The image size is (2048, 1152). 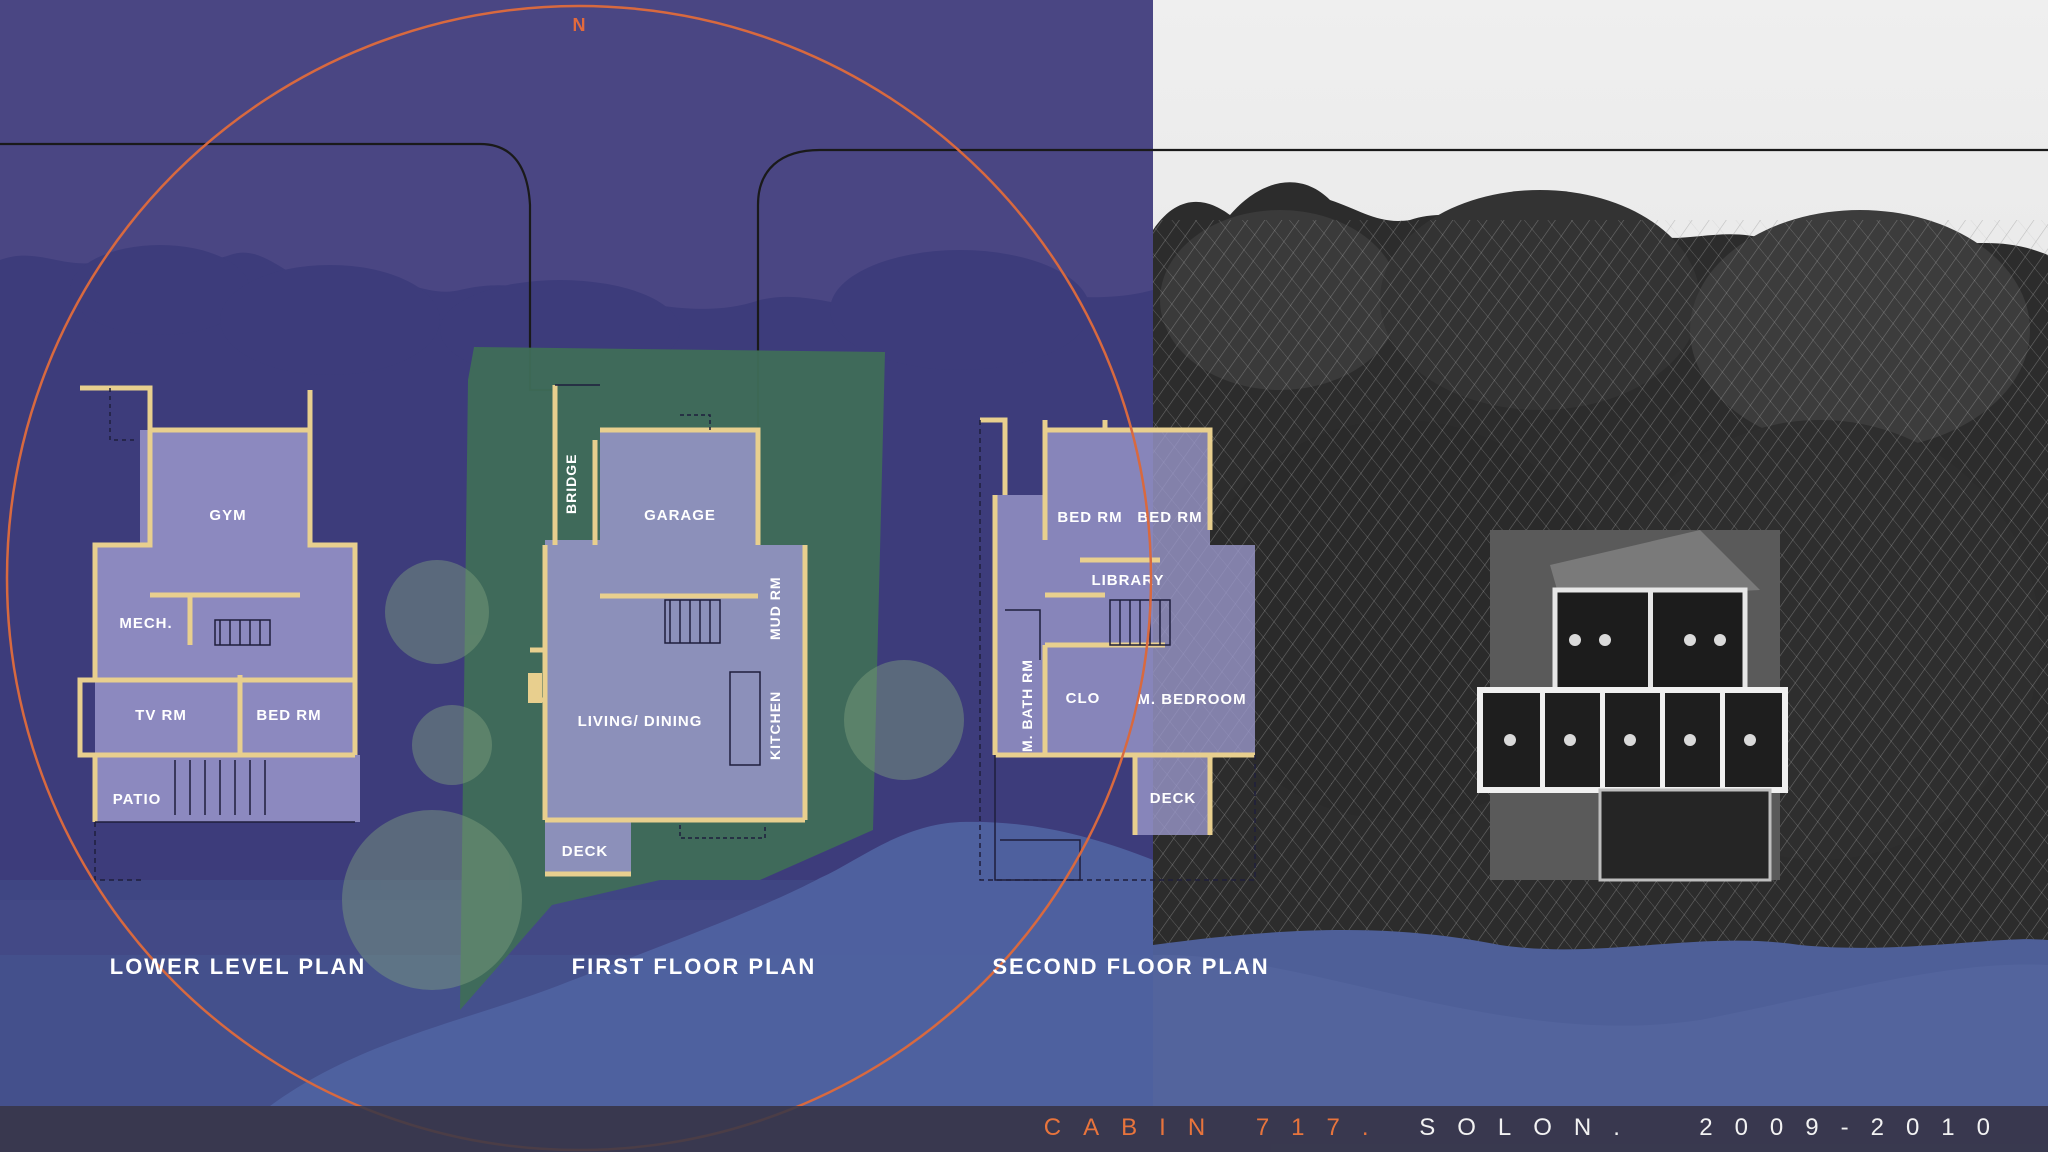 What do you see at coordinates (238, 966) in the screenshot?
I see `plan-title-lower: LOWER LEVEL PLAN` at bounding box center [238, 966].